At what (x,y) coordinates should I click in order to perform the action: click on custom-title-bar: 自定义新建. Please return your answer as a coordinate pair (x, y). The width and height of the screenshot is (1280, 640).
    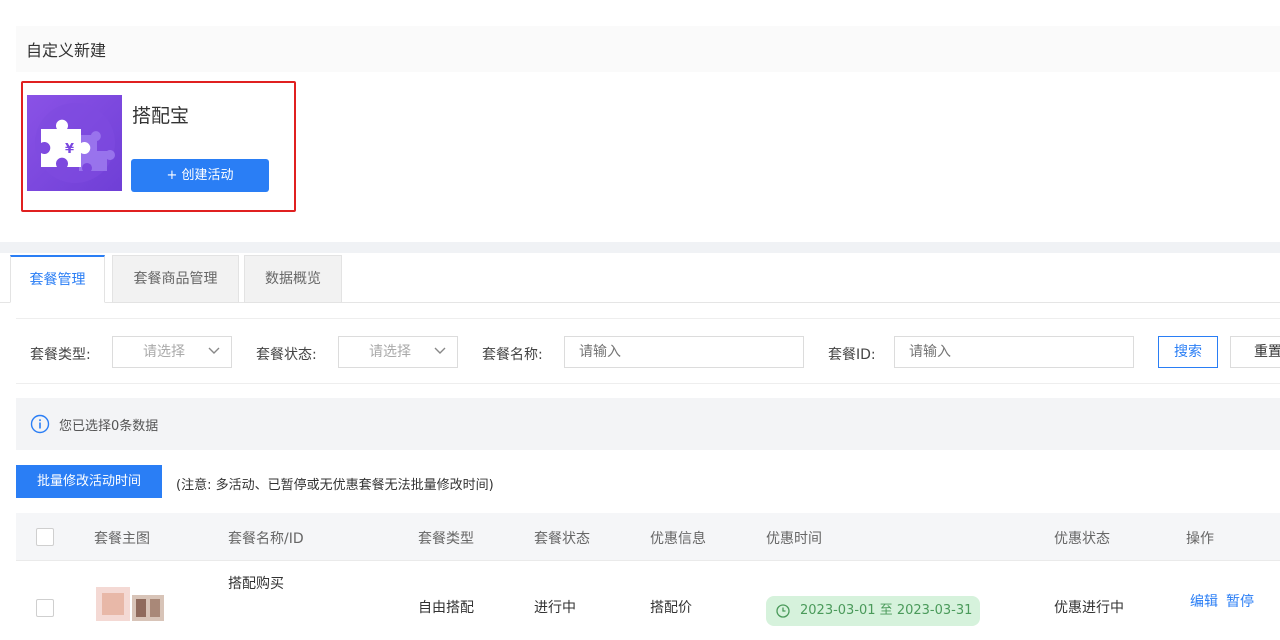
    Looking at the image, I should click on (648, 49).